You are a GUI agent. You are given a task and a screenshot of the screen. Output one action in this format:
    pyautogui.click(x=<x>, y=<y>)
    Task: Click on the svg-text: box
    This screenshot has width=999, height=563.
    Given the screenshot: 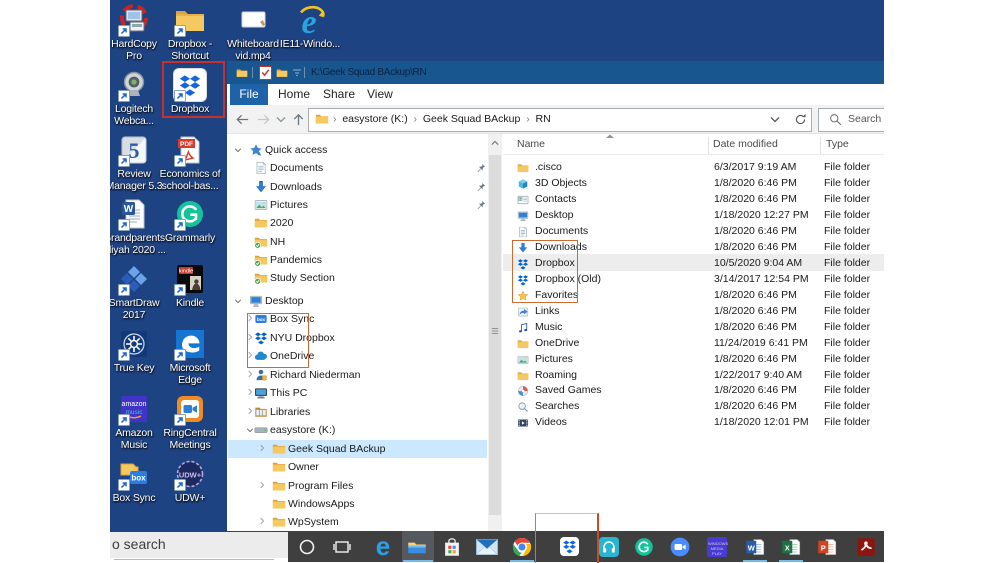 What is the action you would take?
    pyautogui.click(x=138, y=478)
    